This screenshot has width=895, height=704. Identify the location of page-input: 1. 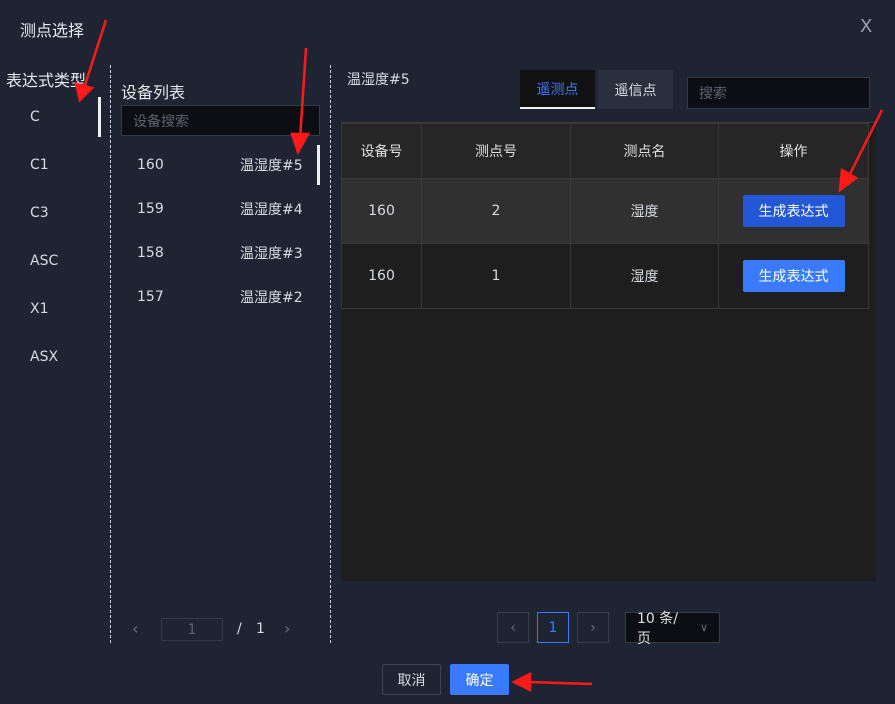
(192, 629).